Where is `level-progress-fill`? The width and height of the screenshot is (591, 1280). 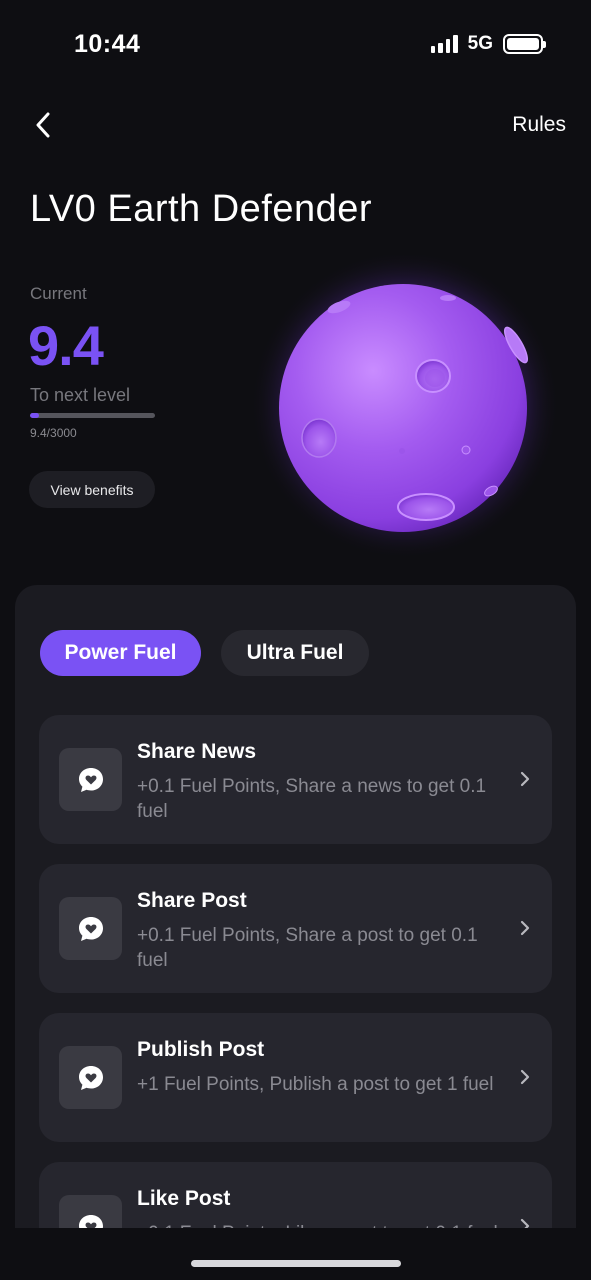
level-progress-fill is located at coordinates (34, 415).